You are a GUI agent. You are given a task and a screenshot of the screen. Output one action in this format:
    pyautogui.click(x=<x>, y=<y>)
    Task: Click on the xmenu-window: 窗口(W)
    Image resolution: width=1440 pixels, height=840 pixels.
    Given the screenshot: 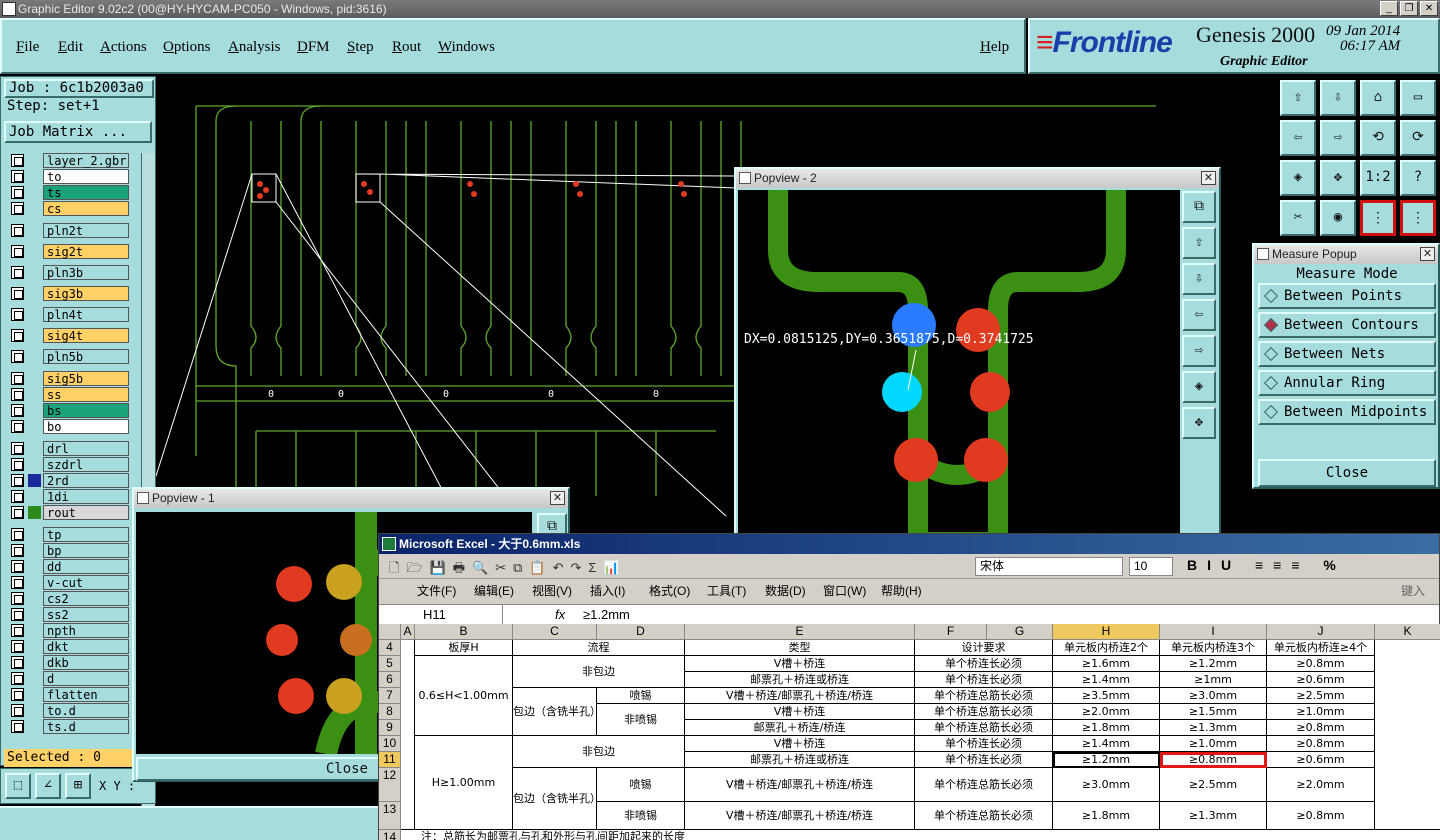 What is the action you would take?
    pyautogui.click(x=844, y=591)
    